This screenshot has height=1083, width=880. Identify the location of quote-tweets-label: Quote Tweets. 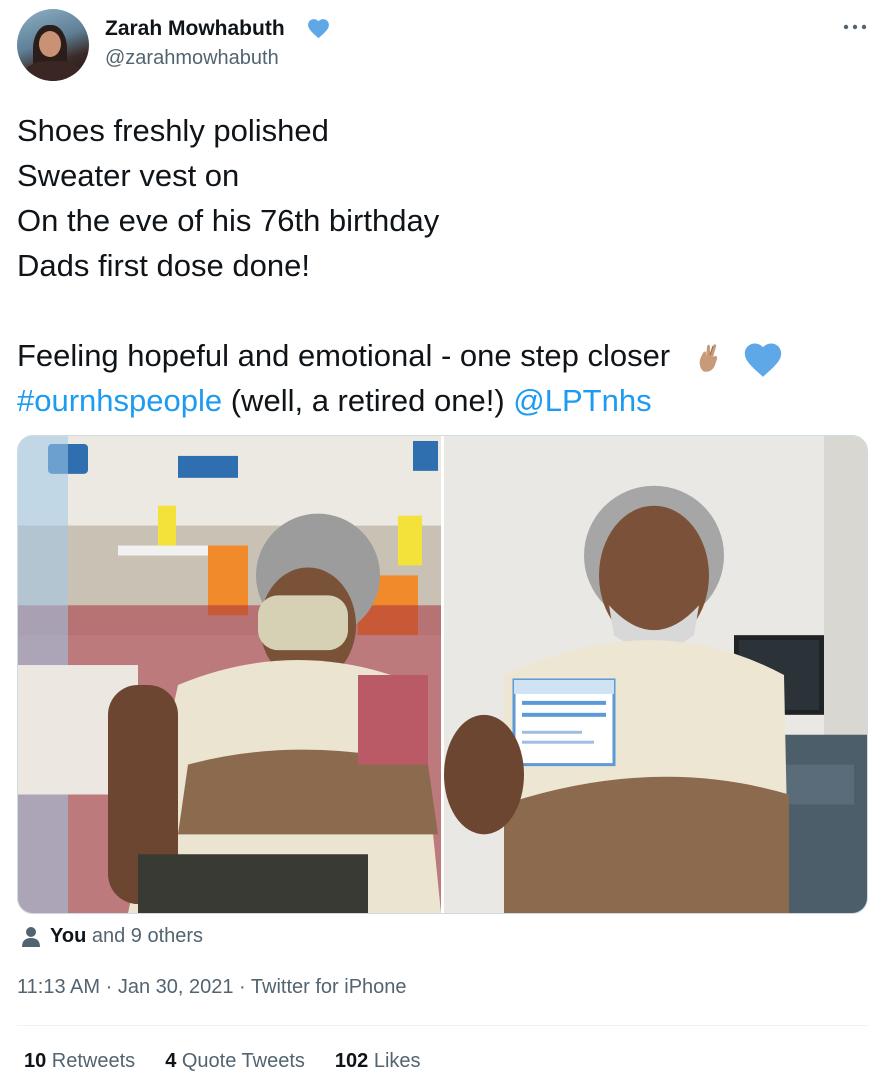
(240, 1061).